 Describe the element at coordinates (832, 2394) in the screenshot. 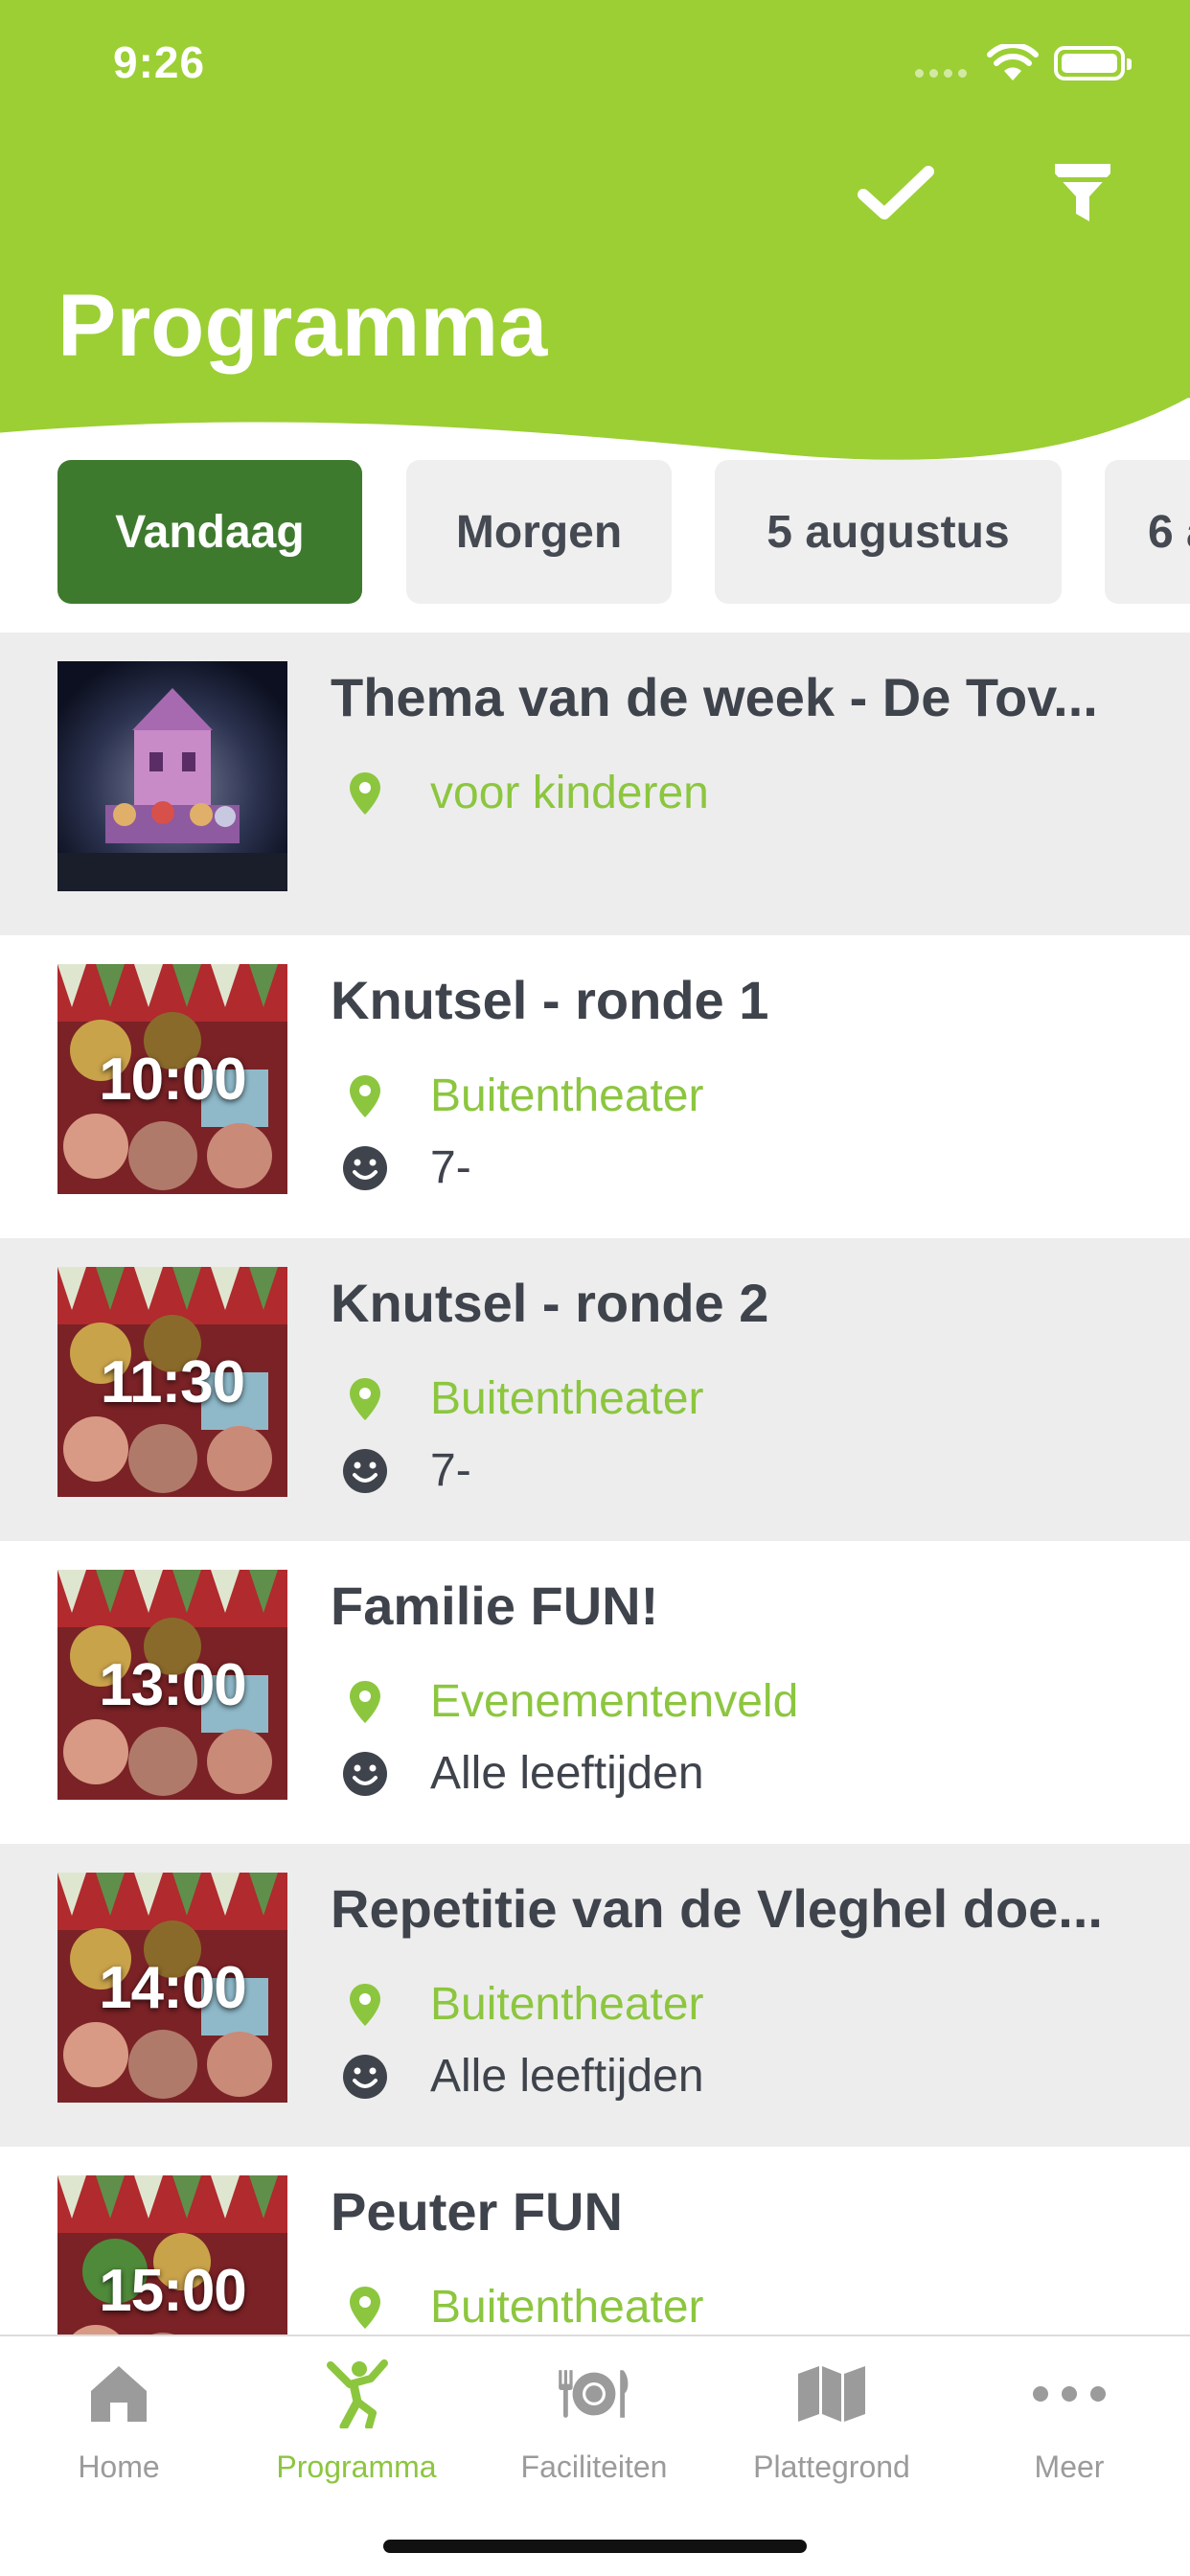

I see `map-icon` at that location.